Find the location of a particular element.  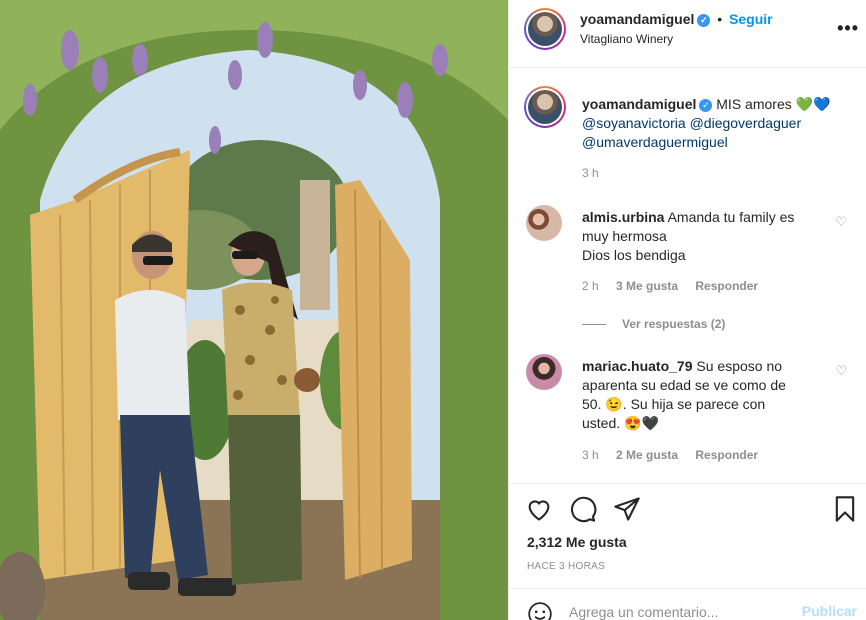

author-line: yoamandamiguel ✓ • Seguir is located at coordinates (676, 19).